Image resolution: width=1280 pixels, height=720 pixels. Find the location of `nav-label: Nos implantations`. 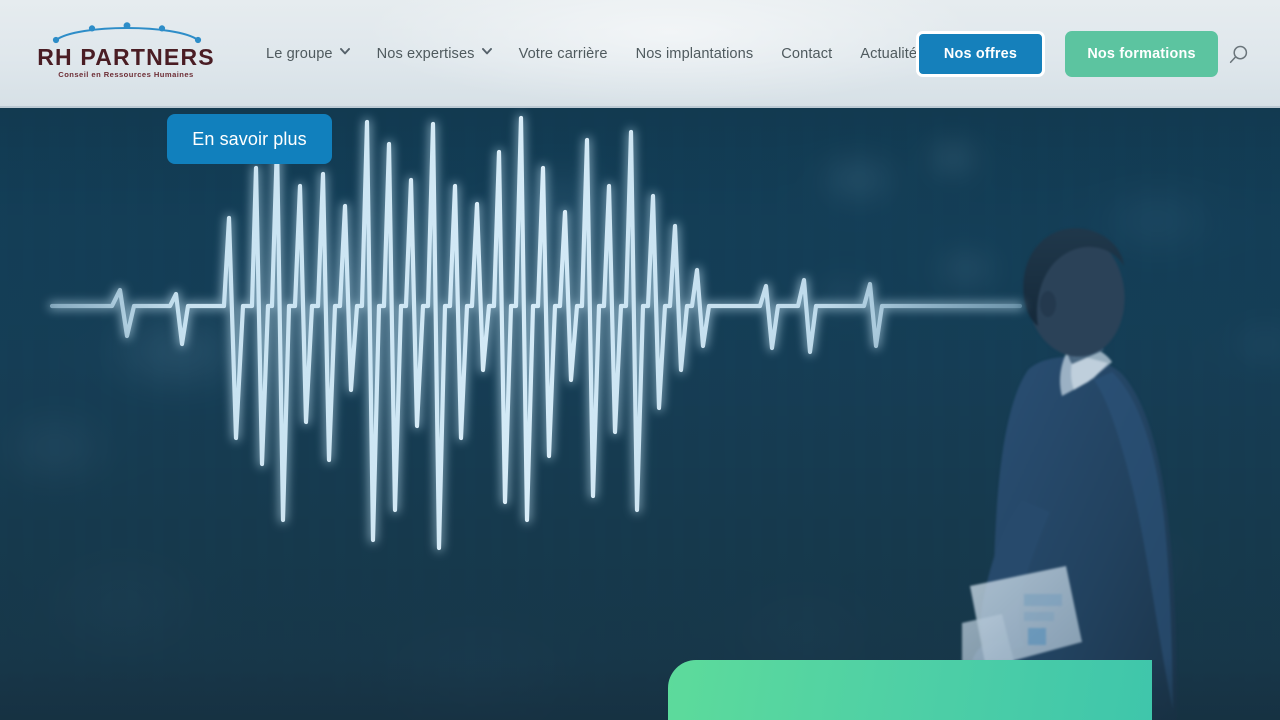

nav-label: Nos implantations is located at coordinates (694, 54).